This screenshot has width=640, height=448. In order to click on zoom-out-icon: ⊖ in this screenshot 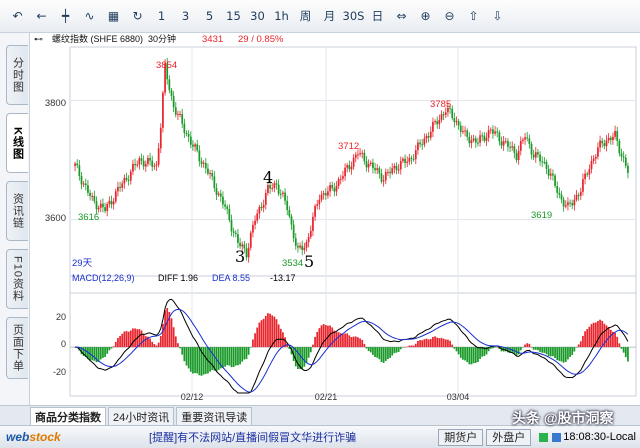, I will do `click(449, 16)`.